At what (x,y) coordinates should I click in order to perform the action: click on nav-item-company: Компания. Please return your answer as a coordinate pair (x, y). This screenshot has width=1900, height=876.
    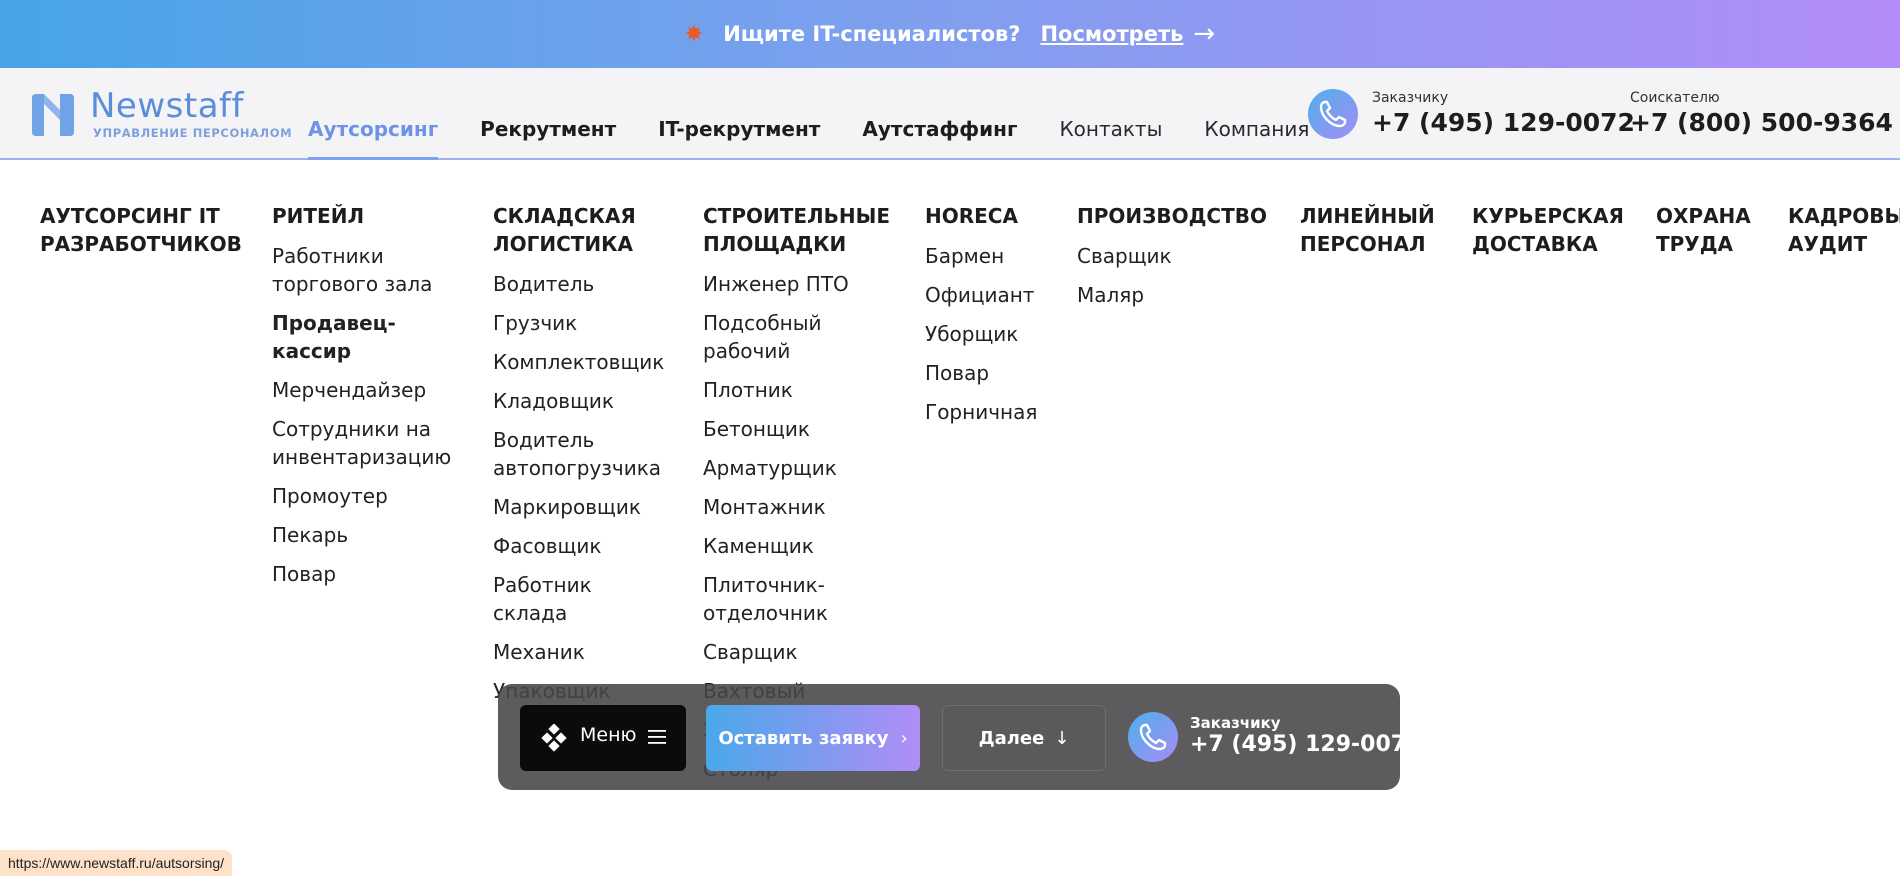
    Looking at the image, I should click on (1256, 114).